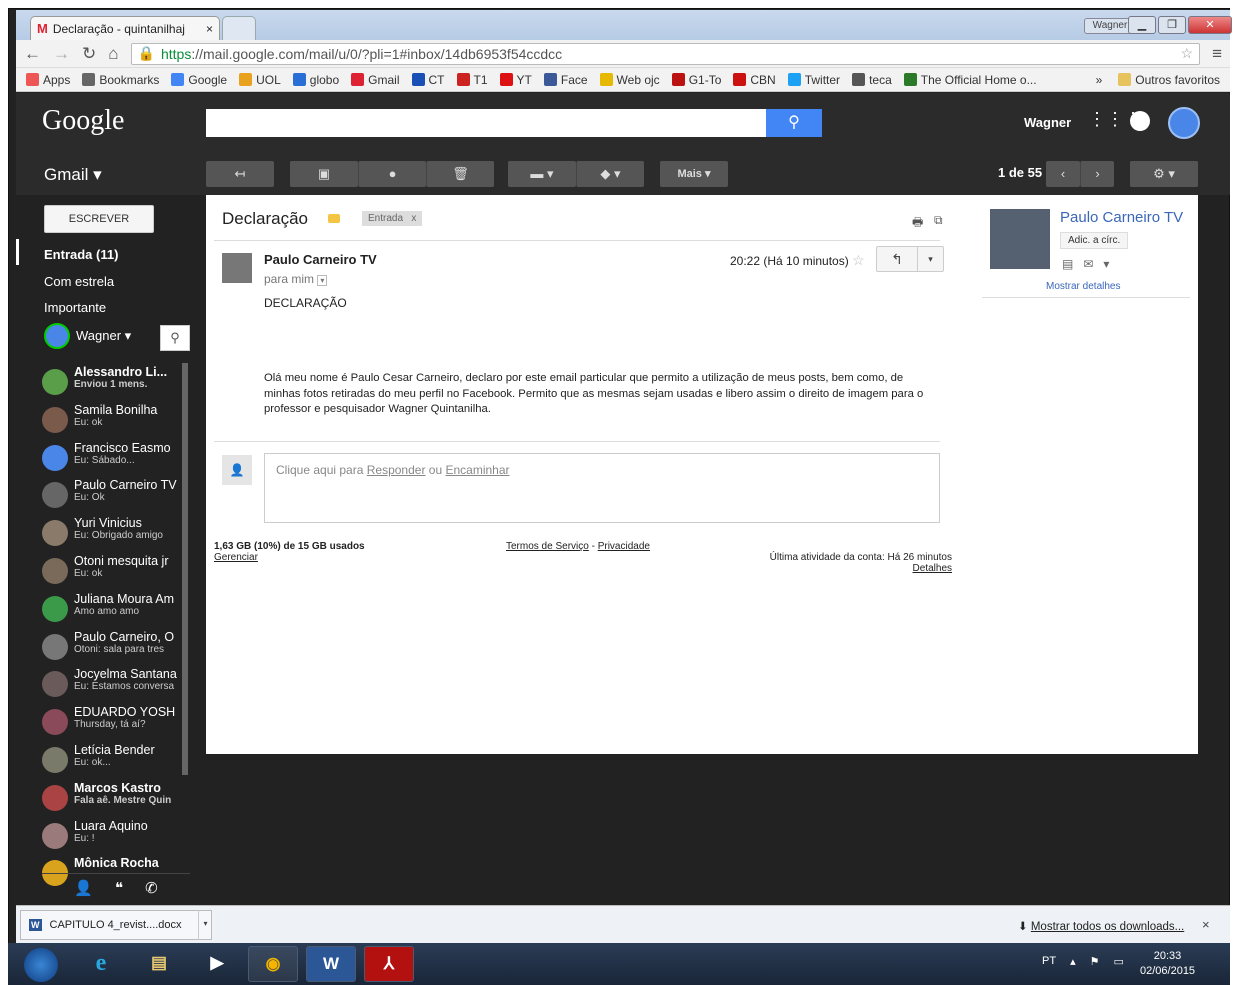  I want to click on privacy-link: Privacidade, so click(624, 546).